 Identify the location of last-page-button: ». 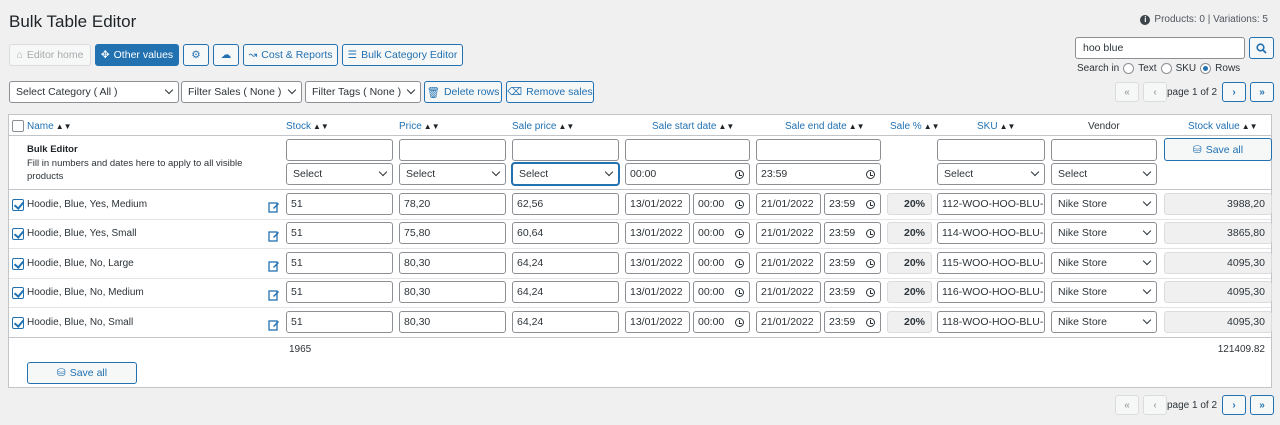
(1262, 92).